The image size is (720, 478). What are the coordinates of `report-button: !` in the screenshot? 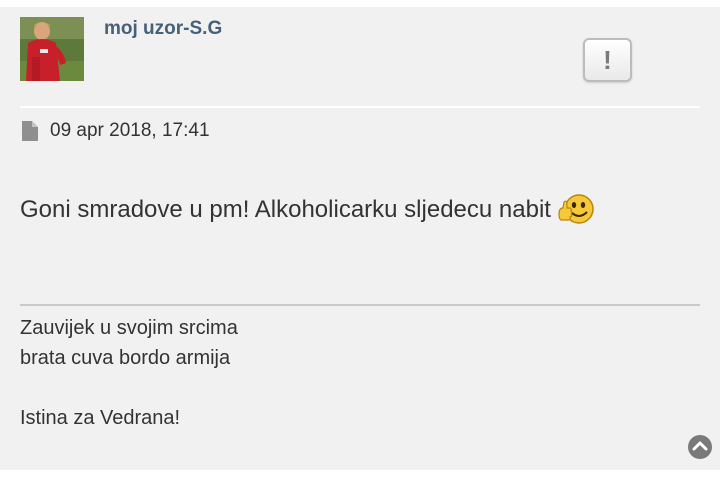 It's located at (607, 60).